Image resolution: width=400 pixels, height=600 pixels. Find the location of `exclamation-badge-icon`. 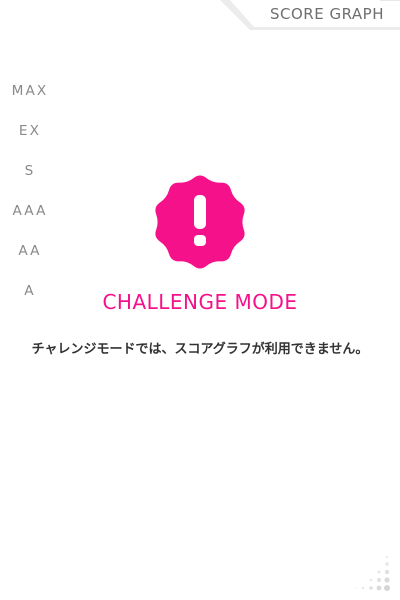

exclamation-badge-icon is located at coordinates (200, 222).